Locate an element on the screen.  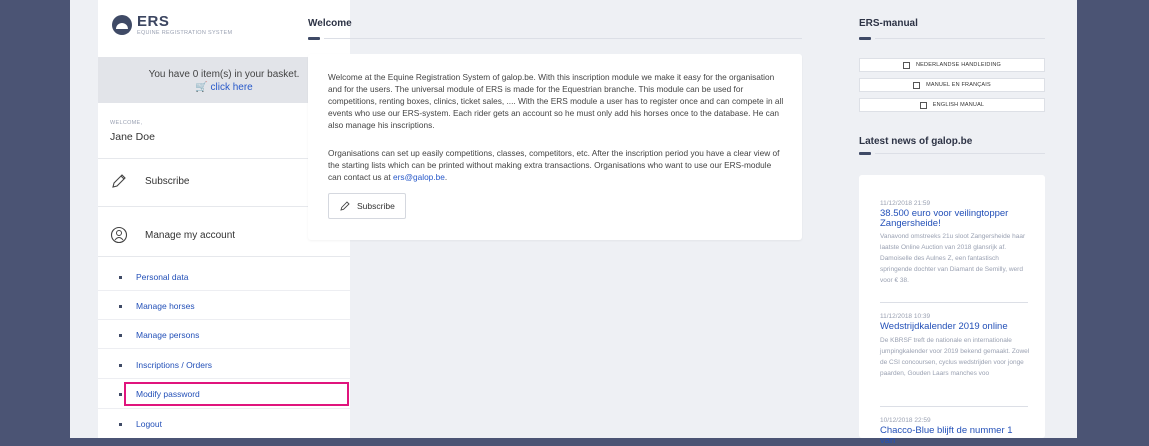
manual-title: ERS-manual is located at coordinates (888, 23).